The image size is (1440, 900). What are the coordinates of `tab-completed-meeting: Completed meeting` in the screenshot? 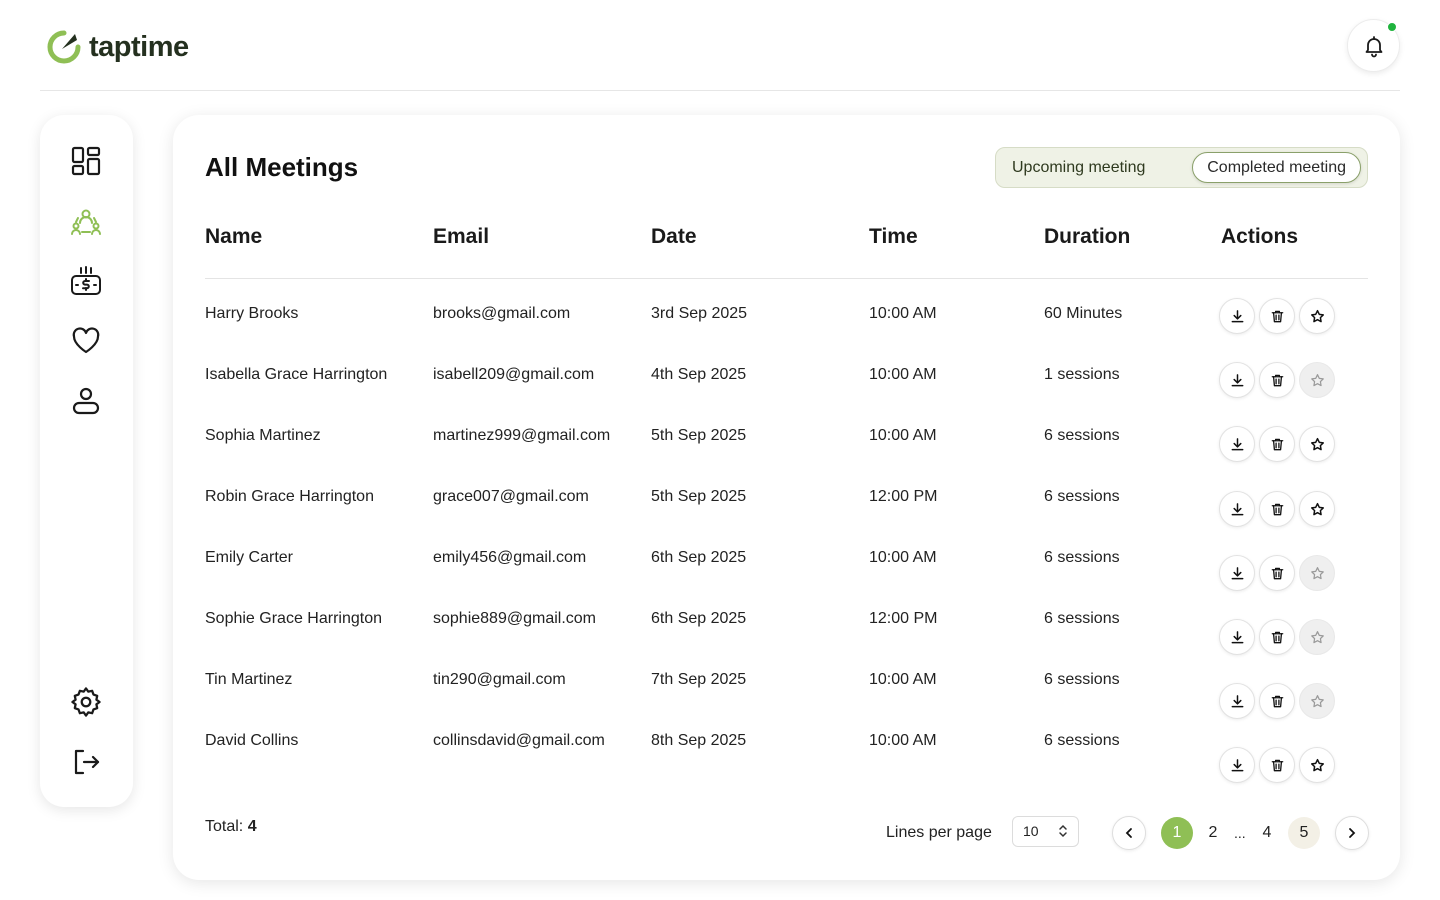 It's located at (1276, 167).